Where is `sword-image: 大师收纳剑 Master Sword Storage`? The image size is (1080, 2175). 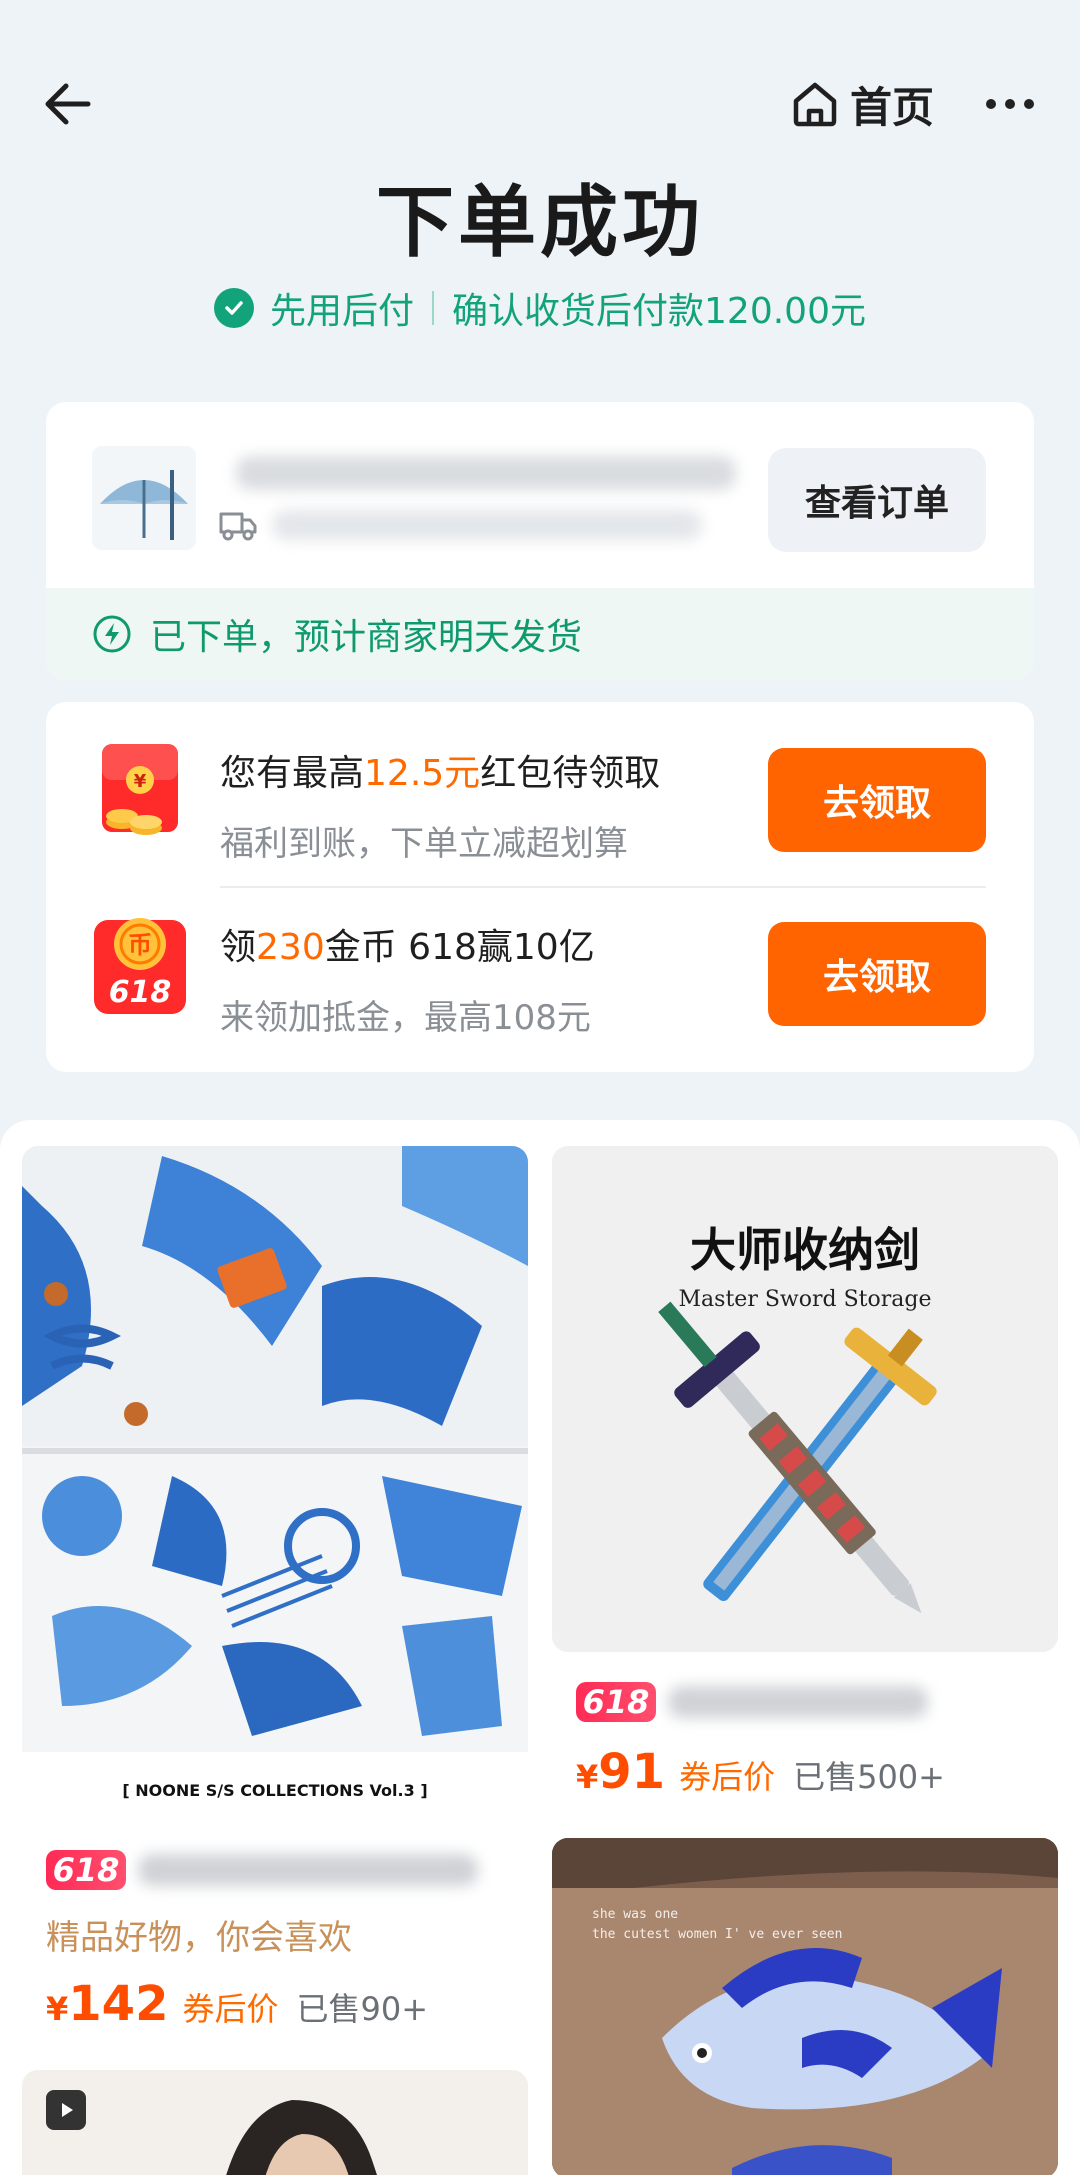 sword-image: 大师收纳剑 Master Sword Storage is located at coordinates (805, 1399).